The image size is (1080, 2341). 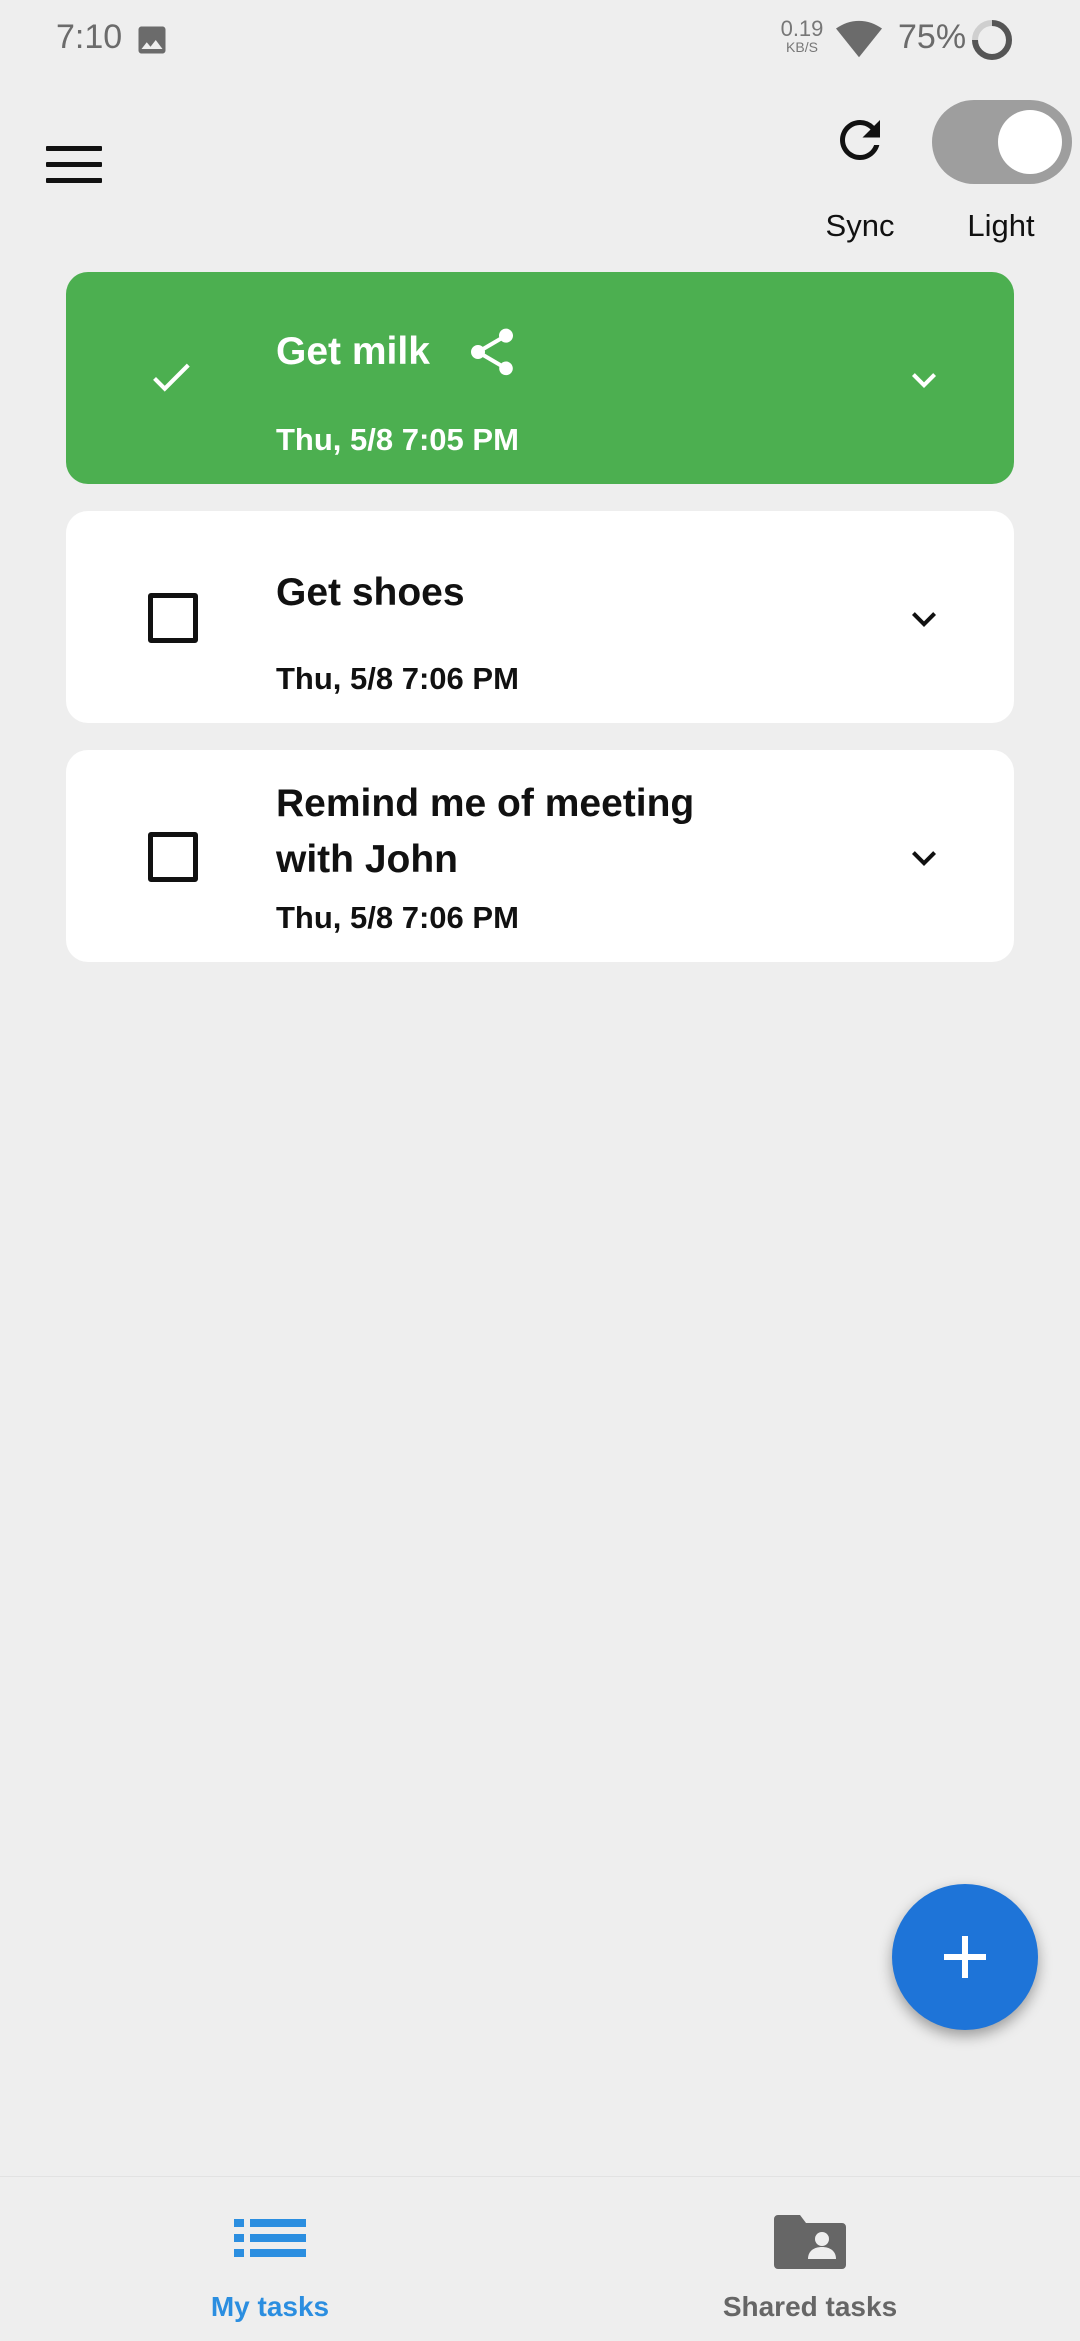 What do you see at coordinates (370, 592) in the screenshot?
I see `task-title: Get shoes` at bounding box center [370, 592].